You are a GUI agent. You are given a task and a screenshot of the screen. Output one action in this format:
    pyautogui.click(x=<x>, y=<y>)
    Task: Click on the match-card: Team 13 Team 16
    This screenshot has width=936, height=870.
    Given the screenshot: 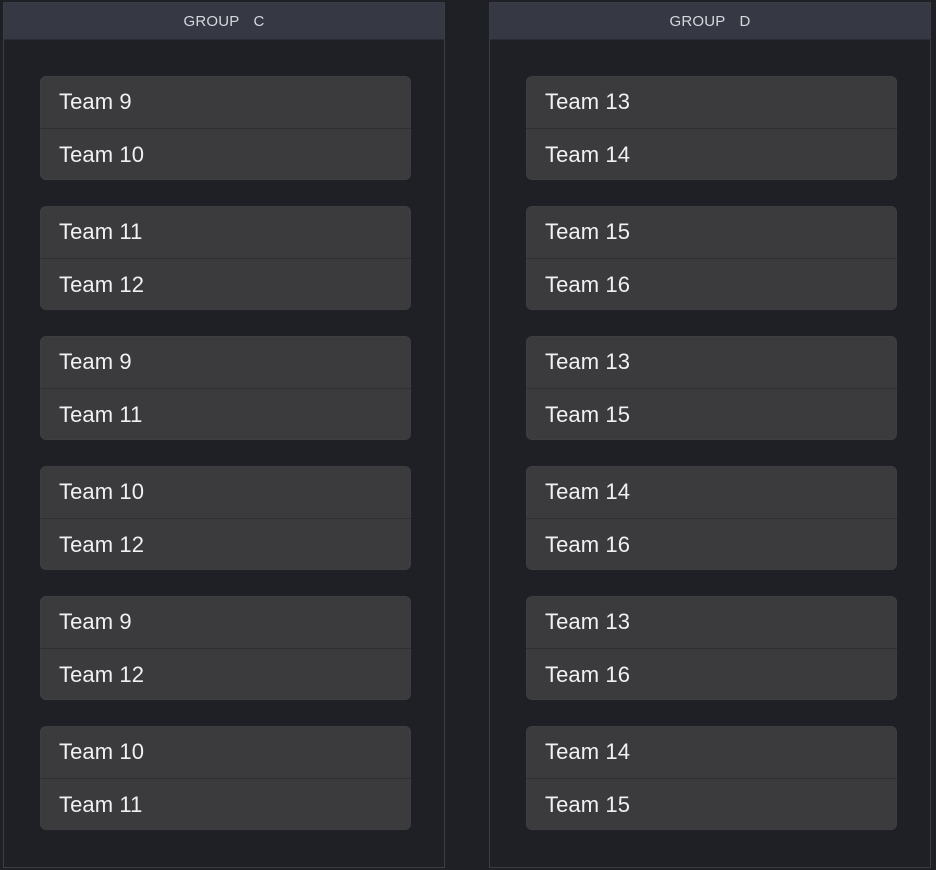 What is the action you would take?
    pyautogui.click(x=711, y=648)
    